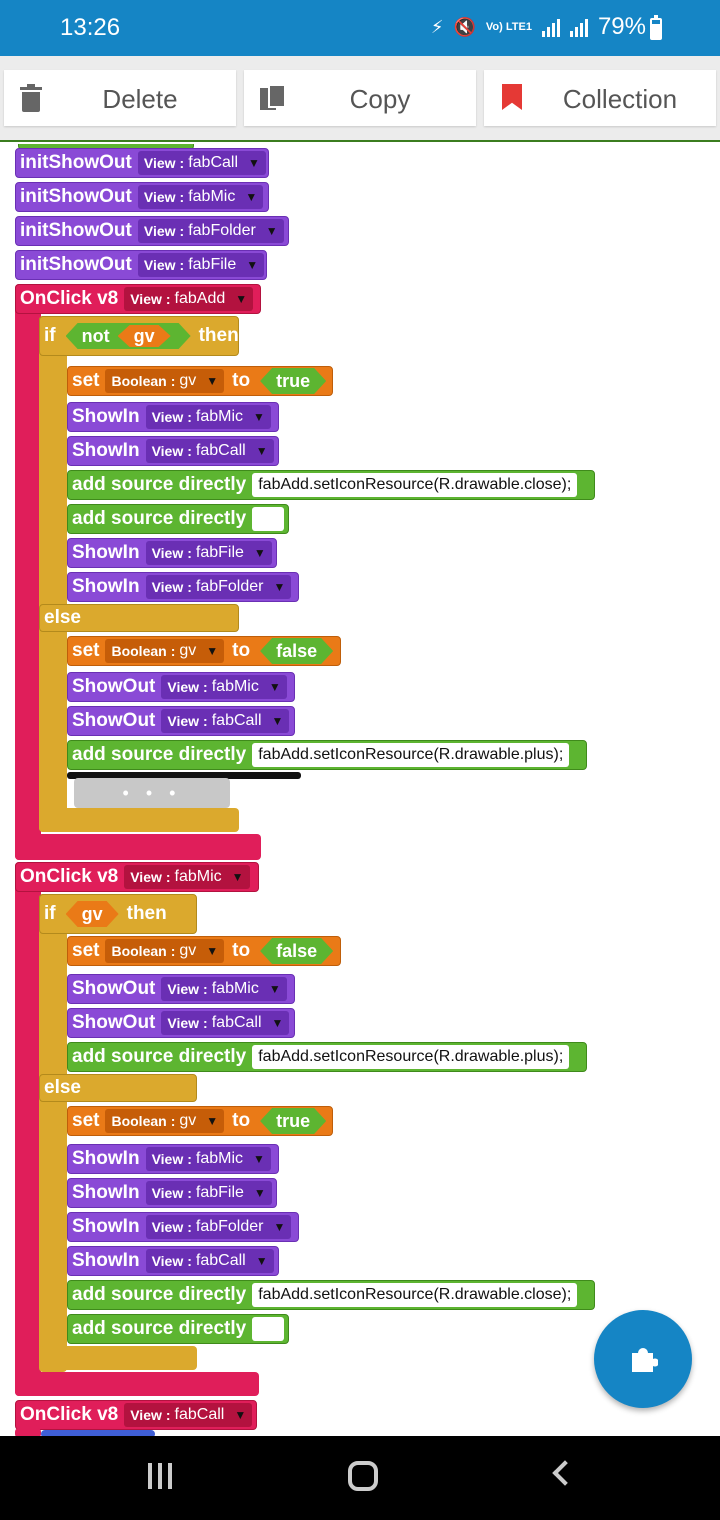 The width and height of the screenshot is (720, 1520). What do you see at coordinates (464, 27) in the screenshot?
I see `mute-icon: 🔇` at bounding box center [464, 27].